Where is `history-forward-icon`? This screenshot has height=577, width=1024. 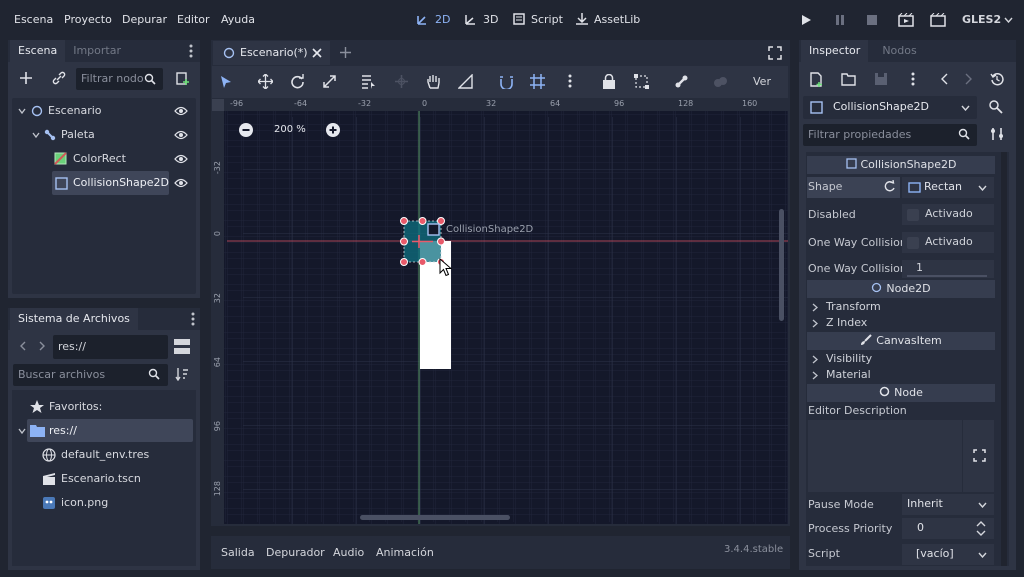 history-forward-icon is located at coordinates (968, 79).